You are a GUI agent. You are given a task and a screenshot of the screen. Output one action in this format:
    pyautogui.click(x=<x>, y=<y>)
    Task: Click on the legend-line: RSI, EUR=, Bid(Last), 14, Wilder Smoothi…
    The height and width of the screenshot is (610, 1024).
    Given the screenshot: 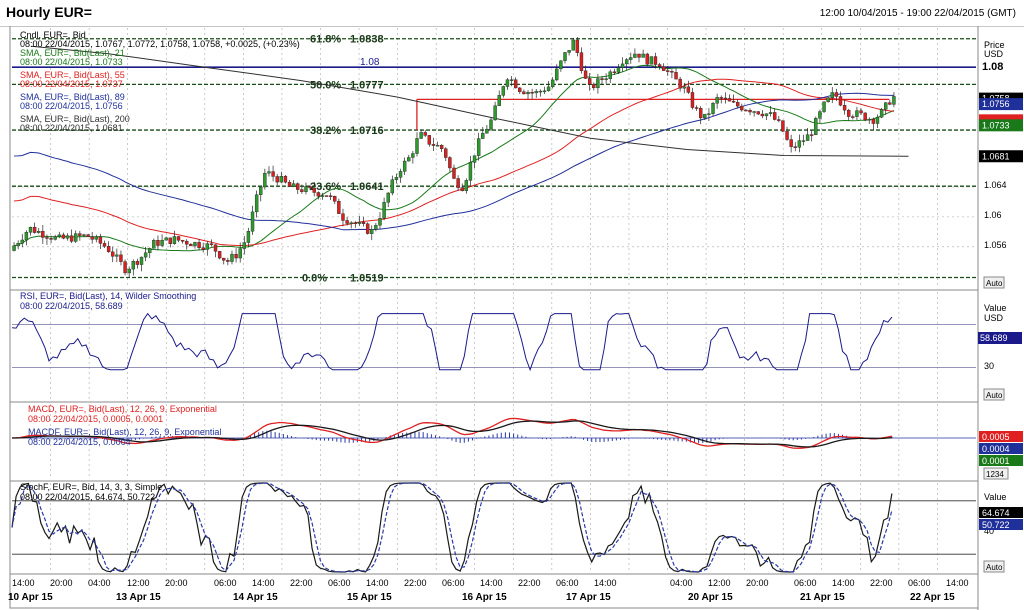 What is the action you would take?
    pyautogui.click(x=108, y=296)
    